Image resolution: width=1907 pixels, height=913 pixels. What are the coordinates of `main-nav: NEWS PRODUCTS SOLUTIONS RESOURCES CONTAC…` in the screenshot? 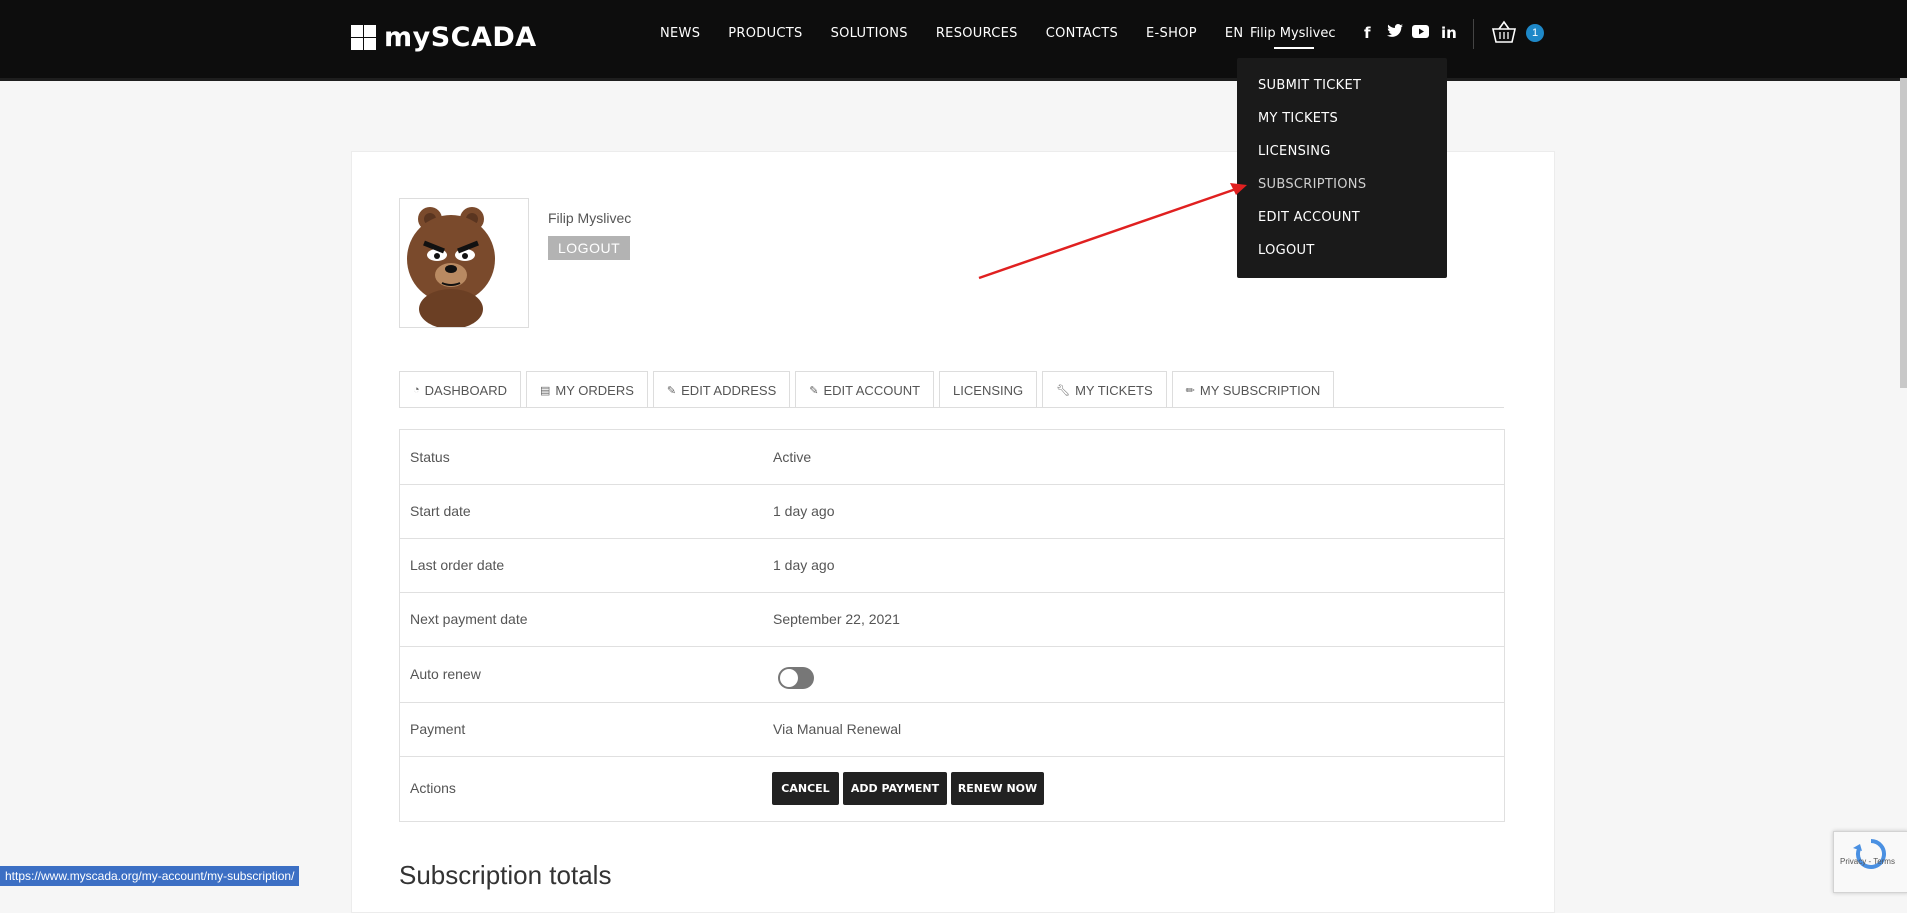 It's located at (965, 33).